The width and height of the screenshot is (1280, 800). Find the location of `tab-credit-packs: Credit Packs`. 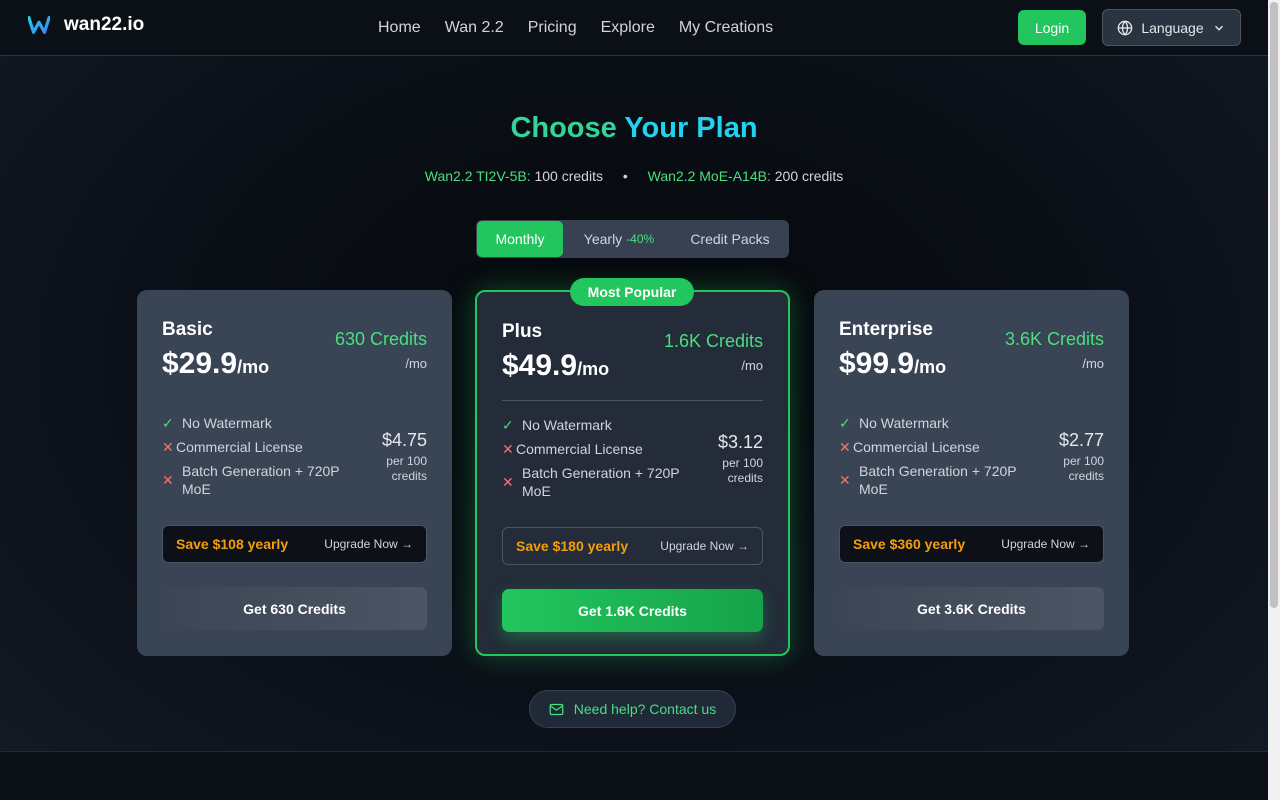

tab-credit-packs: Credit Packs is located at coordinates (730, 239).